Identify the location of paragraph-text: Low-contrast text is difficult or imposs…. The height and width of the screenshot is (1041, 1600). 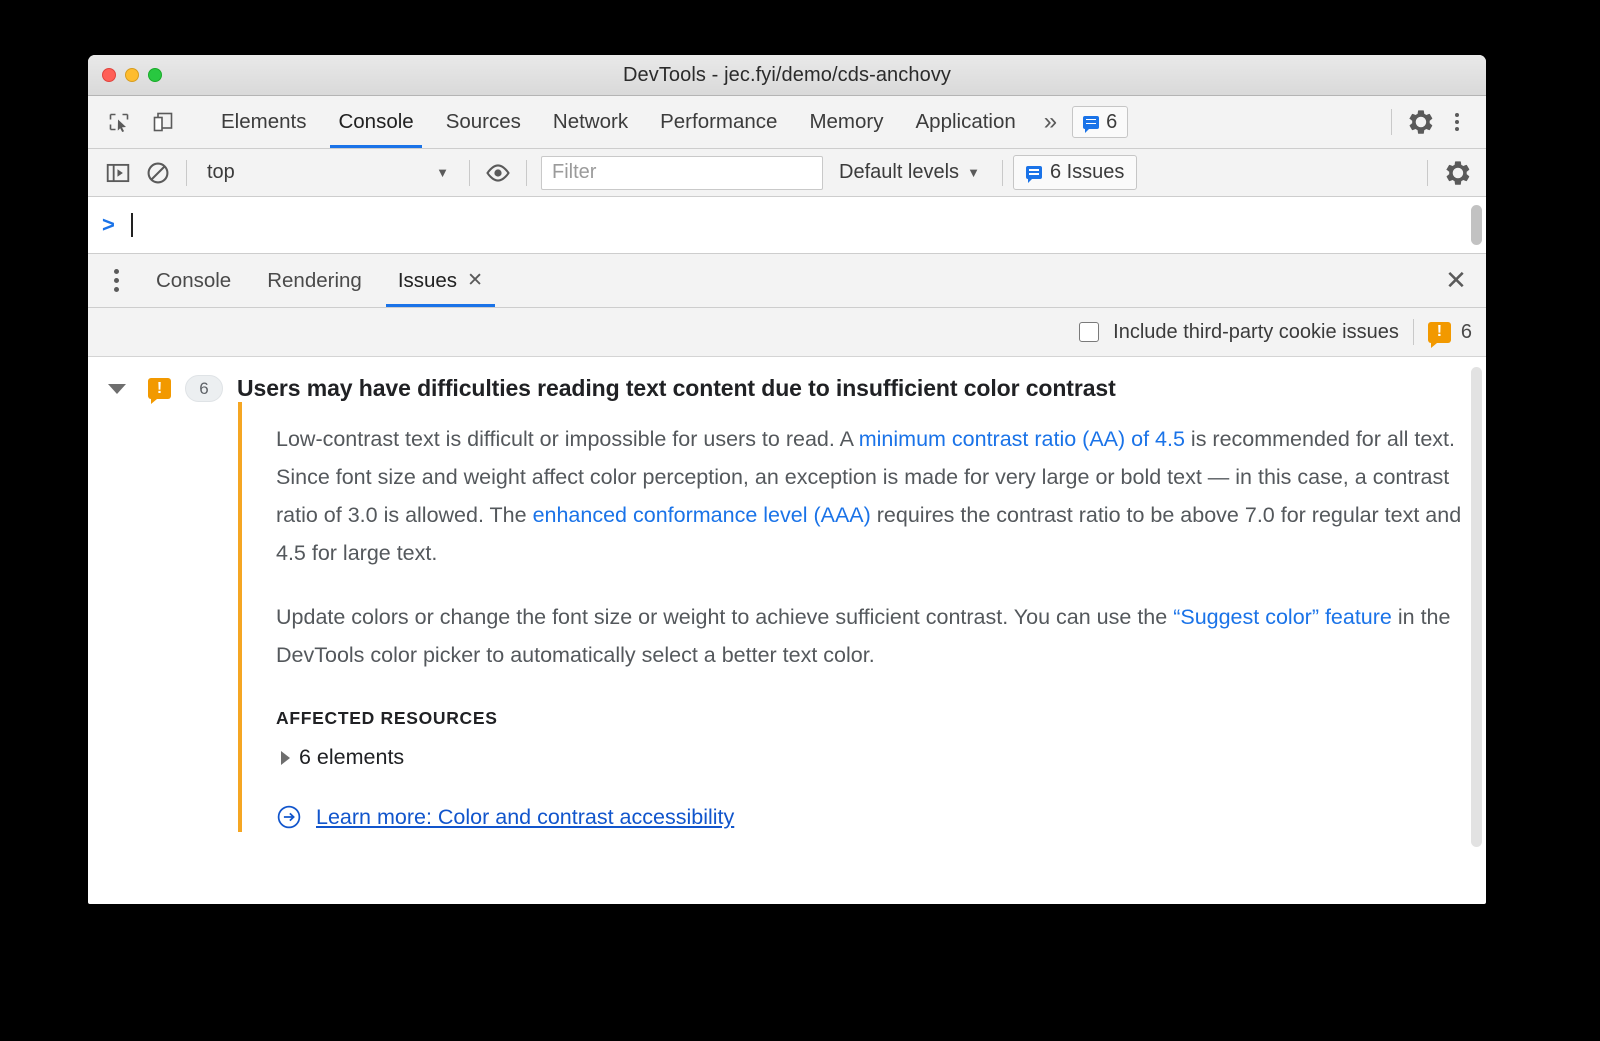
(567, 439).